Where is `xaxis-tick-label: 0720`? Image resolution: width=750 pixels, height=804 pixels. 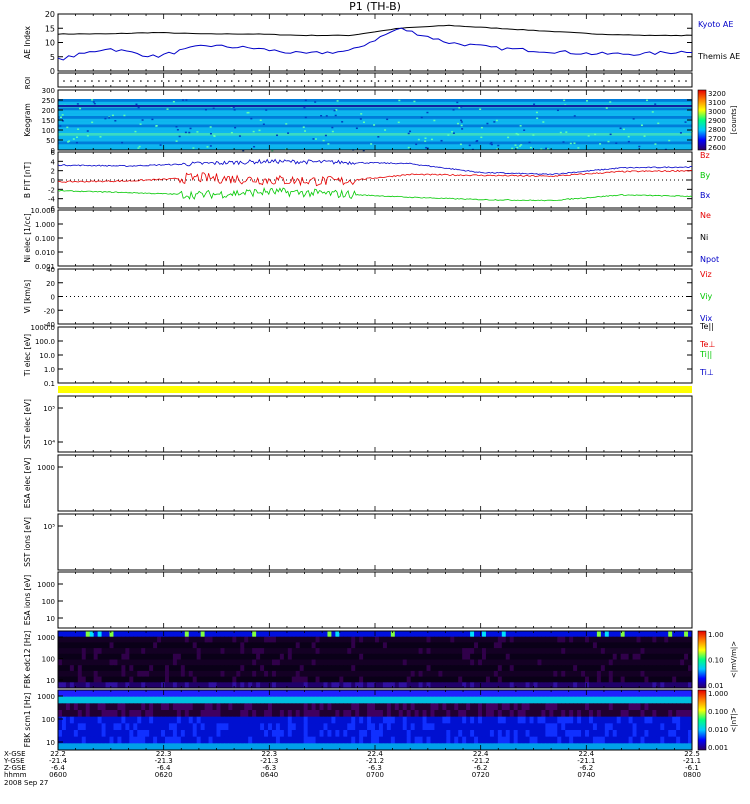 xaxis-tick-label: 0720 is located at coordinates (481, 775).